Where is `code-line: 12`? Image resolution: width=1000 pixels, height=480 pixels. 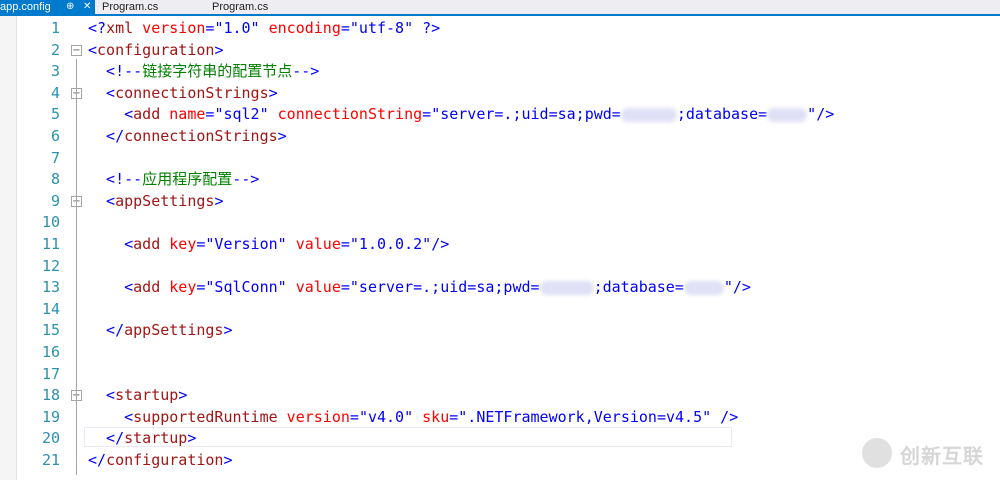 code-line: 12 is located at coordinates (500, 267).